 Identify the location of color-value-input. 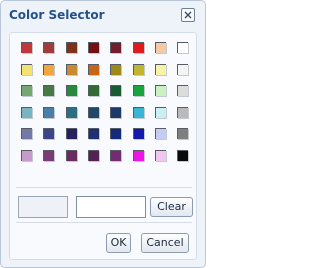
(111, 207).